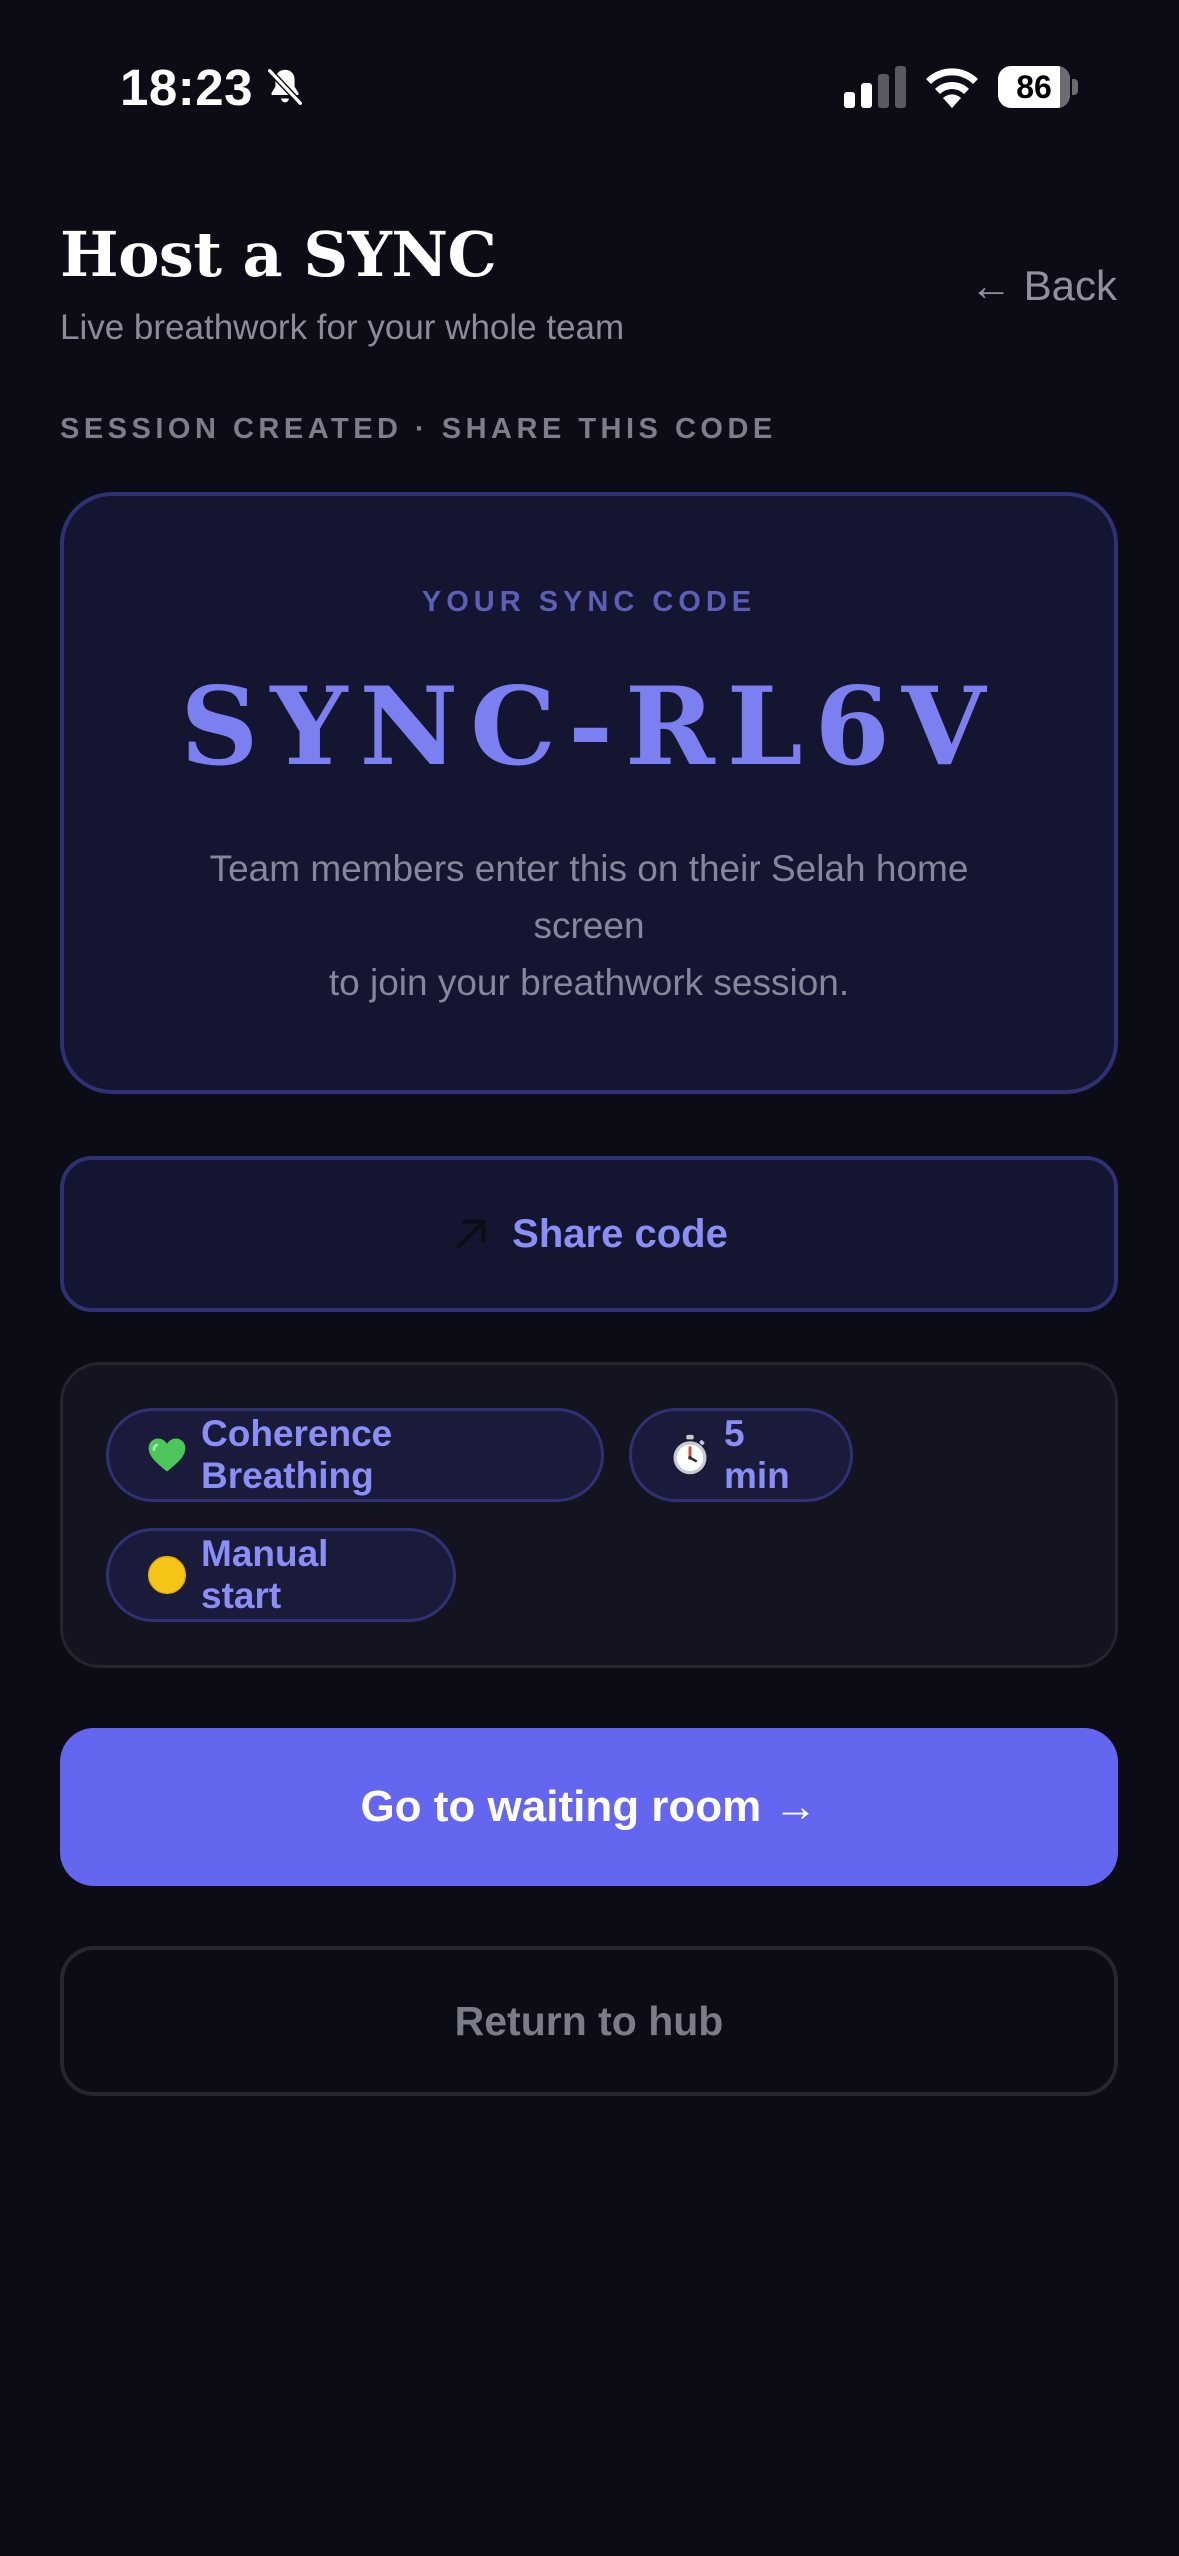 This screenshot has height=2556, width=1179. I want to click on sync-code-label: YOUR SYNC CODE, so click(589, 602).